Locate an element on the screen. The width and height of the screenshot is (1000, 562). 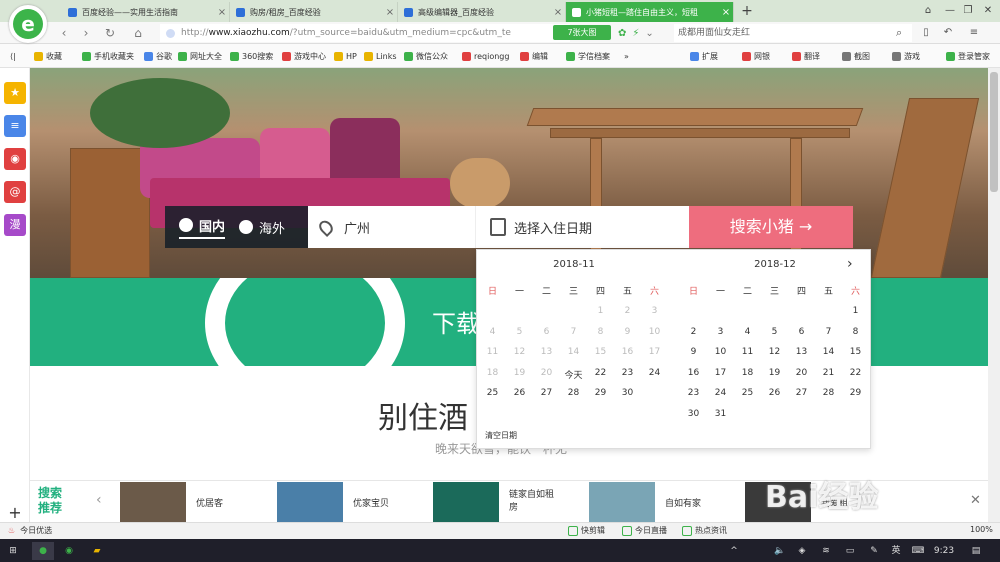
big-image-button: 7张大图 is located at coordinates (582, 32).